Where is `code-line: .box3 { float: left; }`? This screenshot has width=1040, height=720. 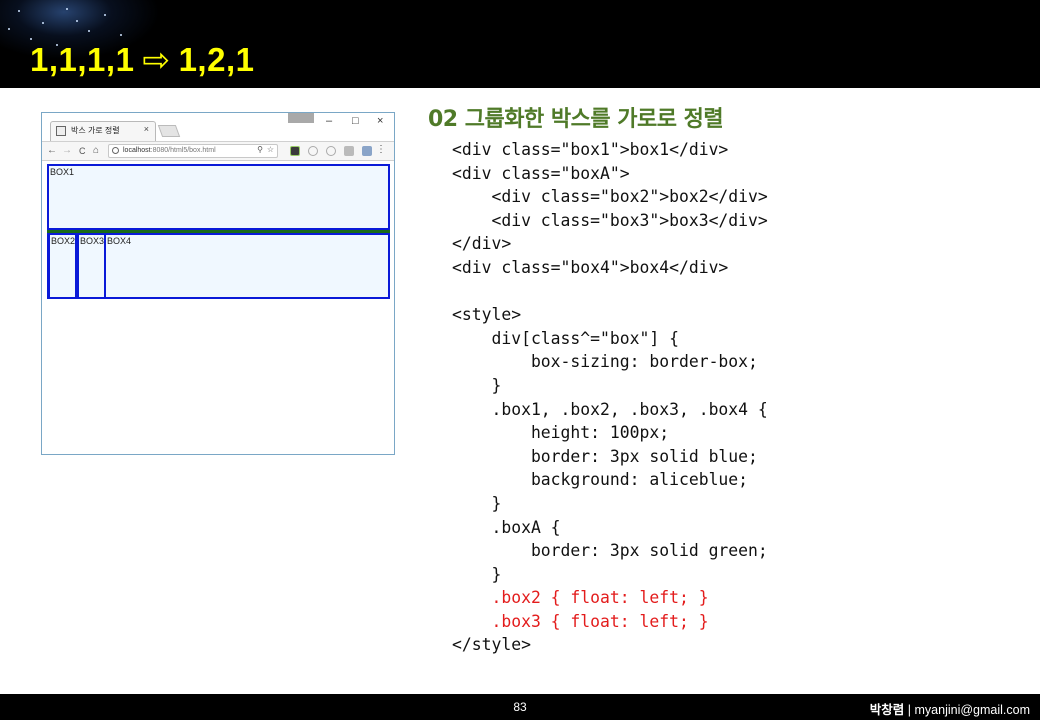
code-line: .box3 { float: left; } is located at coordinates (580, 621).